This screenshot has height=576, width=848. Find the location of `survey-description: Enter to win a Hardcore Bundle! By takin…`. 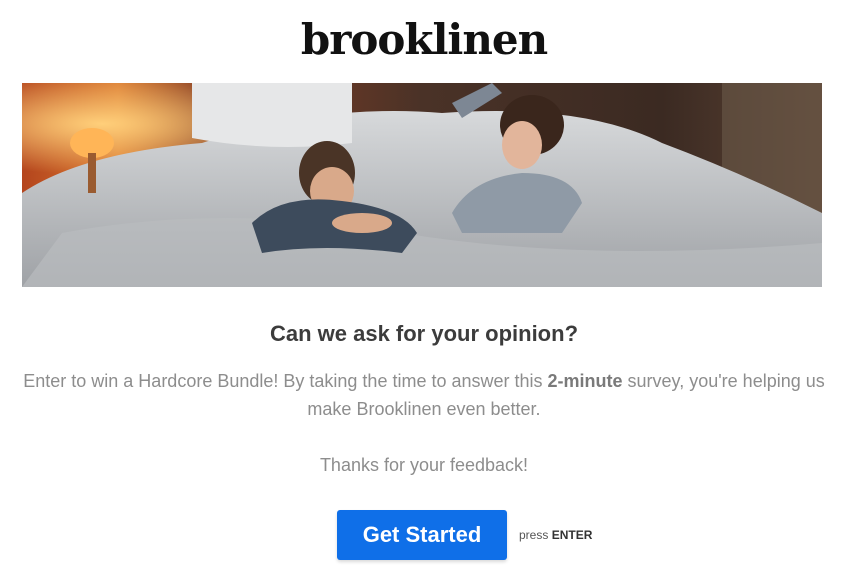

survey-description: Enter to win a Hardcore Bundle! By takin… is located at coordinates (424, 395).